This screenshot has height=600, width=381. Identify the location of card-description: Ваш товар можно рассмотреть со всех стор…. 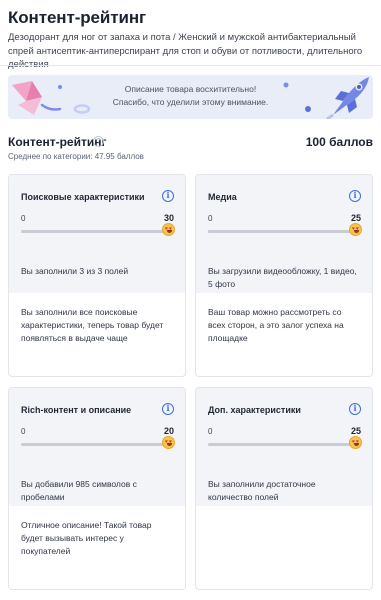
(276, 325).